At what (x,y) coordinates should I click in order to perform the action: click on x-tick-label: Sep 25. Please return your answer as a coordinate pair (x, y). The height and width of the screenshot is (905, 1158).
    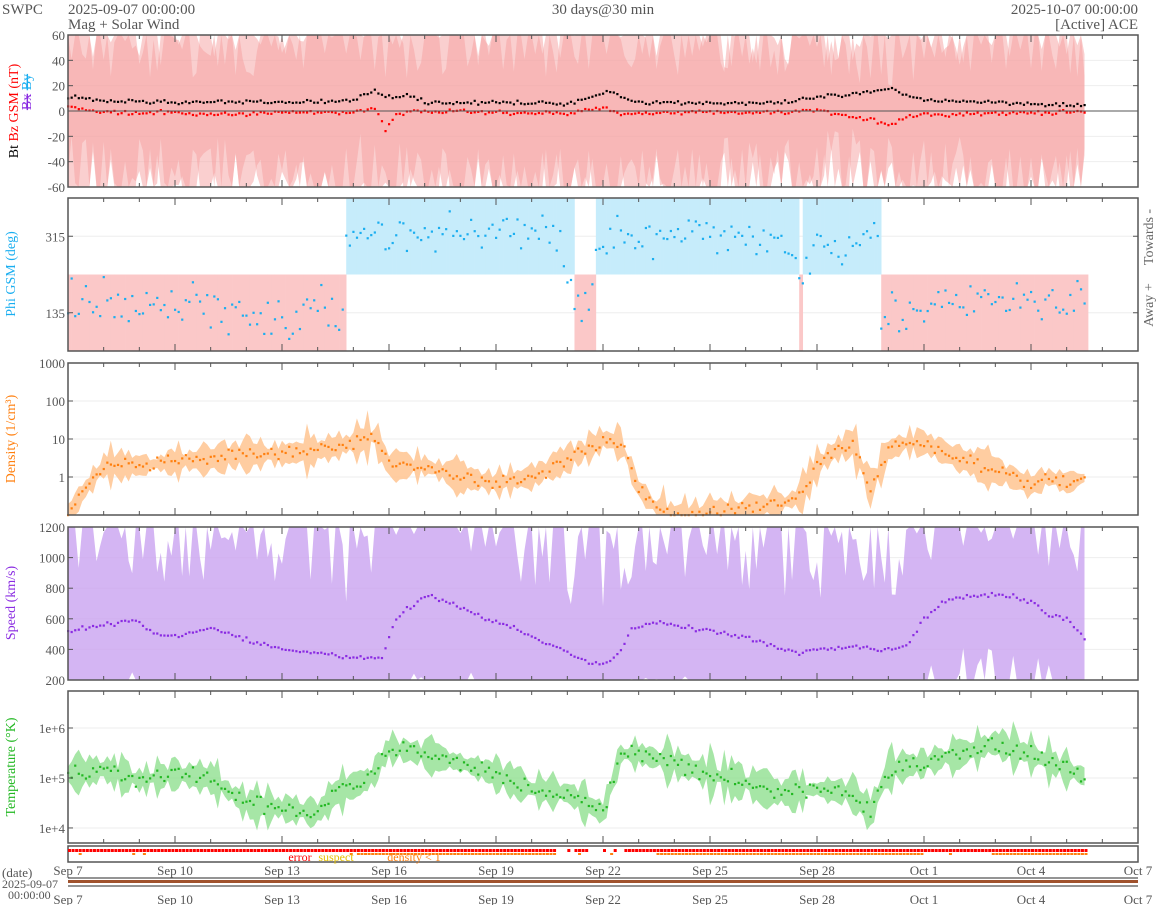
    Looking at the image, I should click on (710, 870).